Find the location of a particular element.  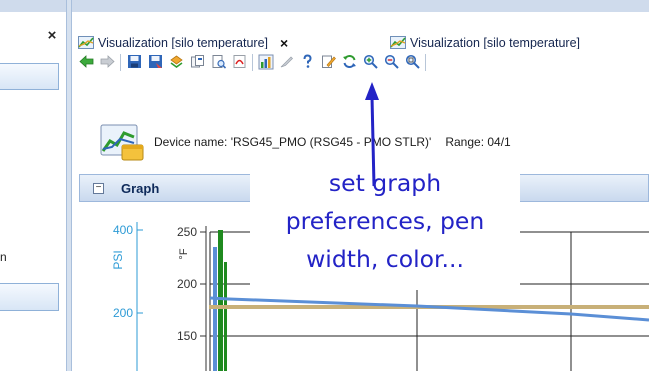

print-preview-icon is located at coordinates (218, 61).